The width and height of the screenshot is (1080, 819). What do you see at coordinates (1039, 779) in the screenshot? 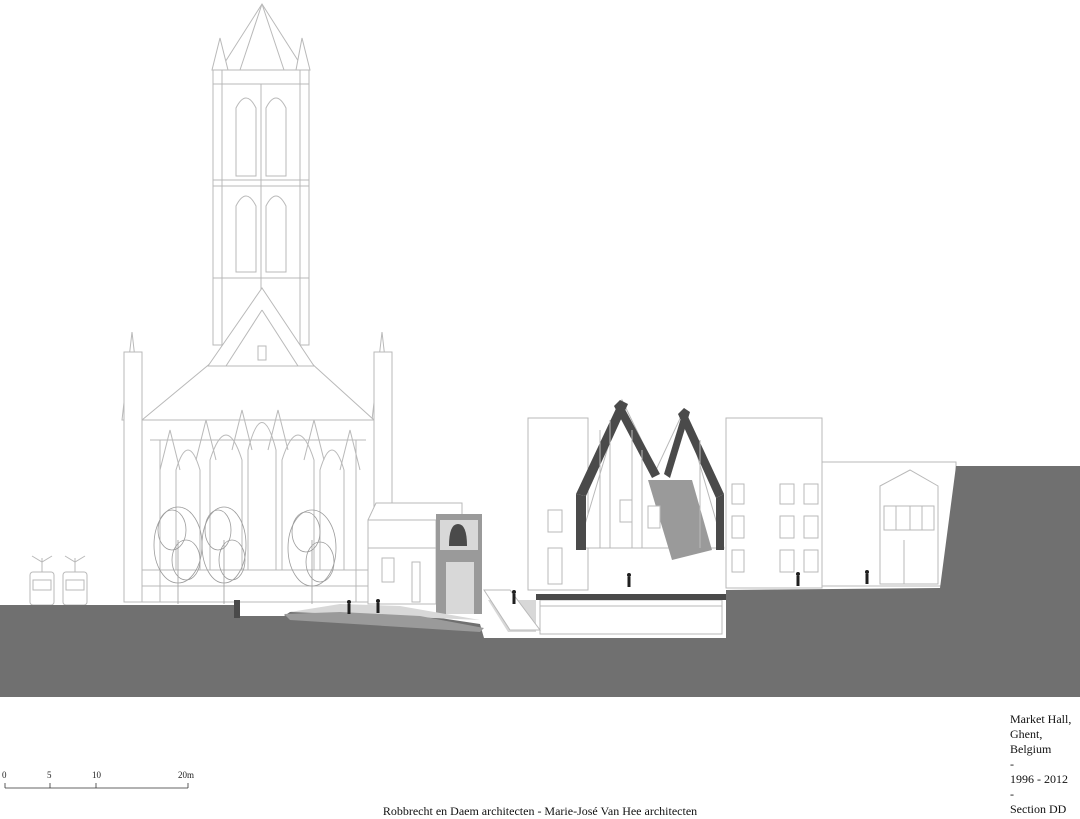
I see `title-line: 1996 - 2012` at bounding box center [1039, 779].